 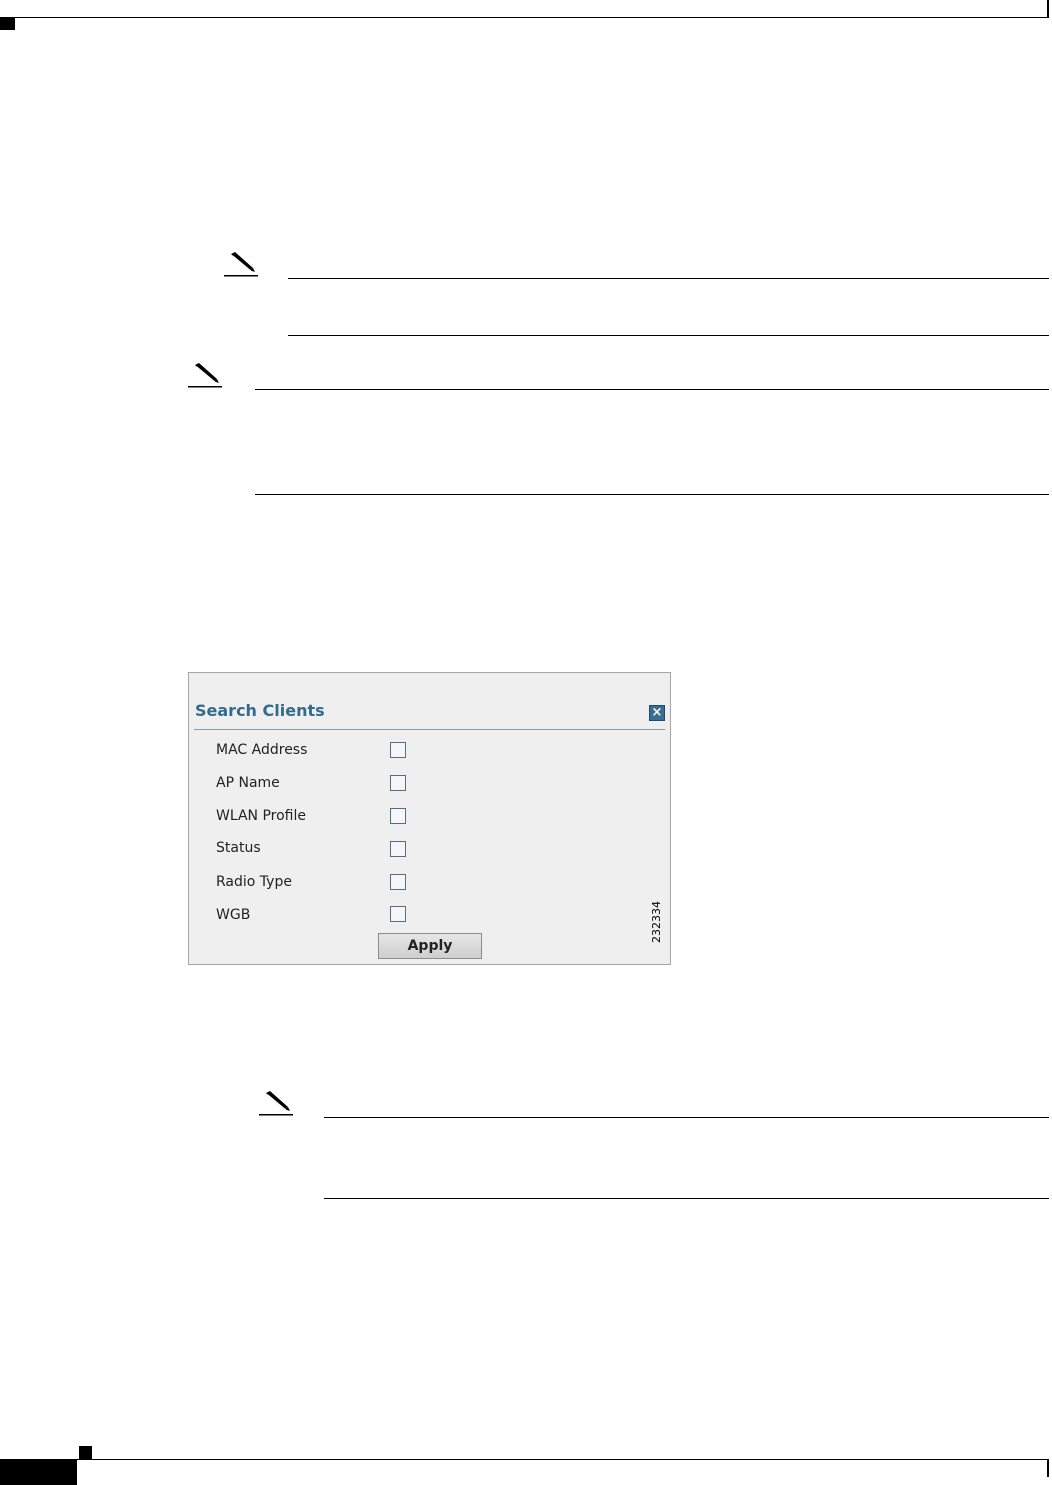 I want to click on footer-page-tab, so click(x=38, y=1472).